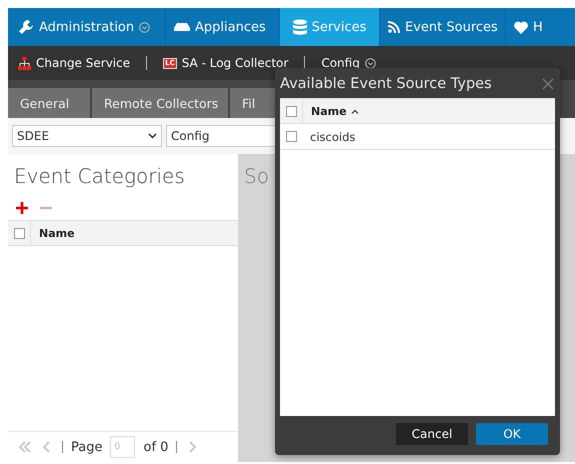 The height and width of the screenshot is (464, 575). I want to click on remove-icon, so click(46, 208).